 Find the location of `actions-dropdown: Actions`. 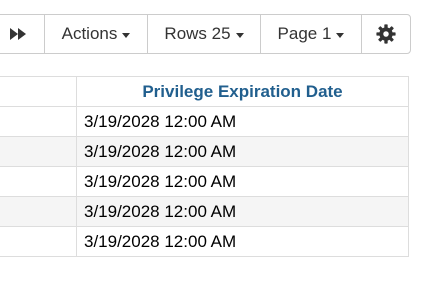

actions-dropdown: Actions is located at coordinates (96, 34).